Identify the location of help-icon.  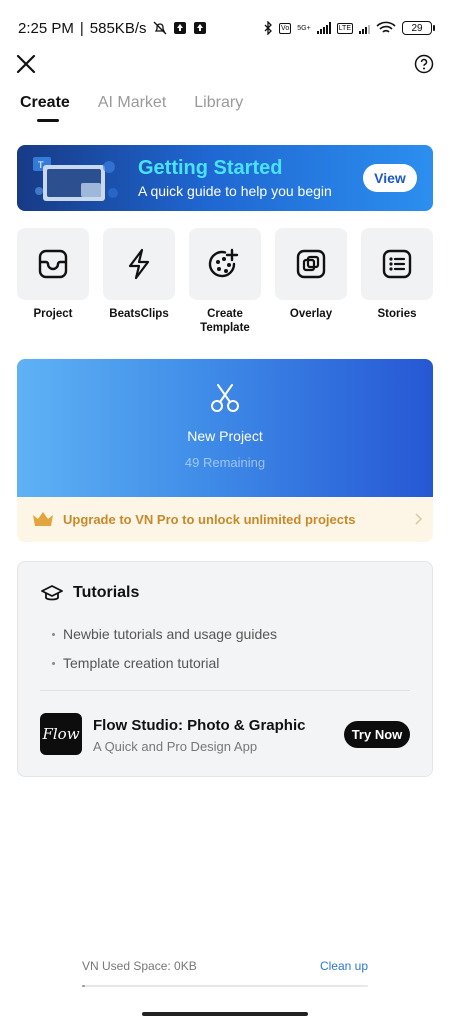
(424, 64).